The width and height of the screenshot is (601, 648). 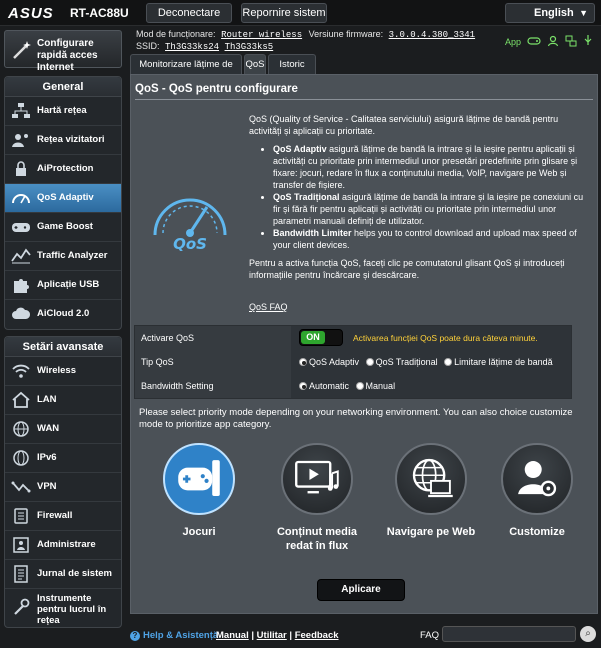 What do you see at coordinates (329, 386) in the screenshot?
I see `radio-label: Automatic` at bounding box center [329, 386].